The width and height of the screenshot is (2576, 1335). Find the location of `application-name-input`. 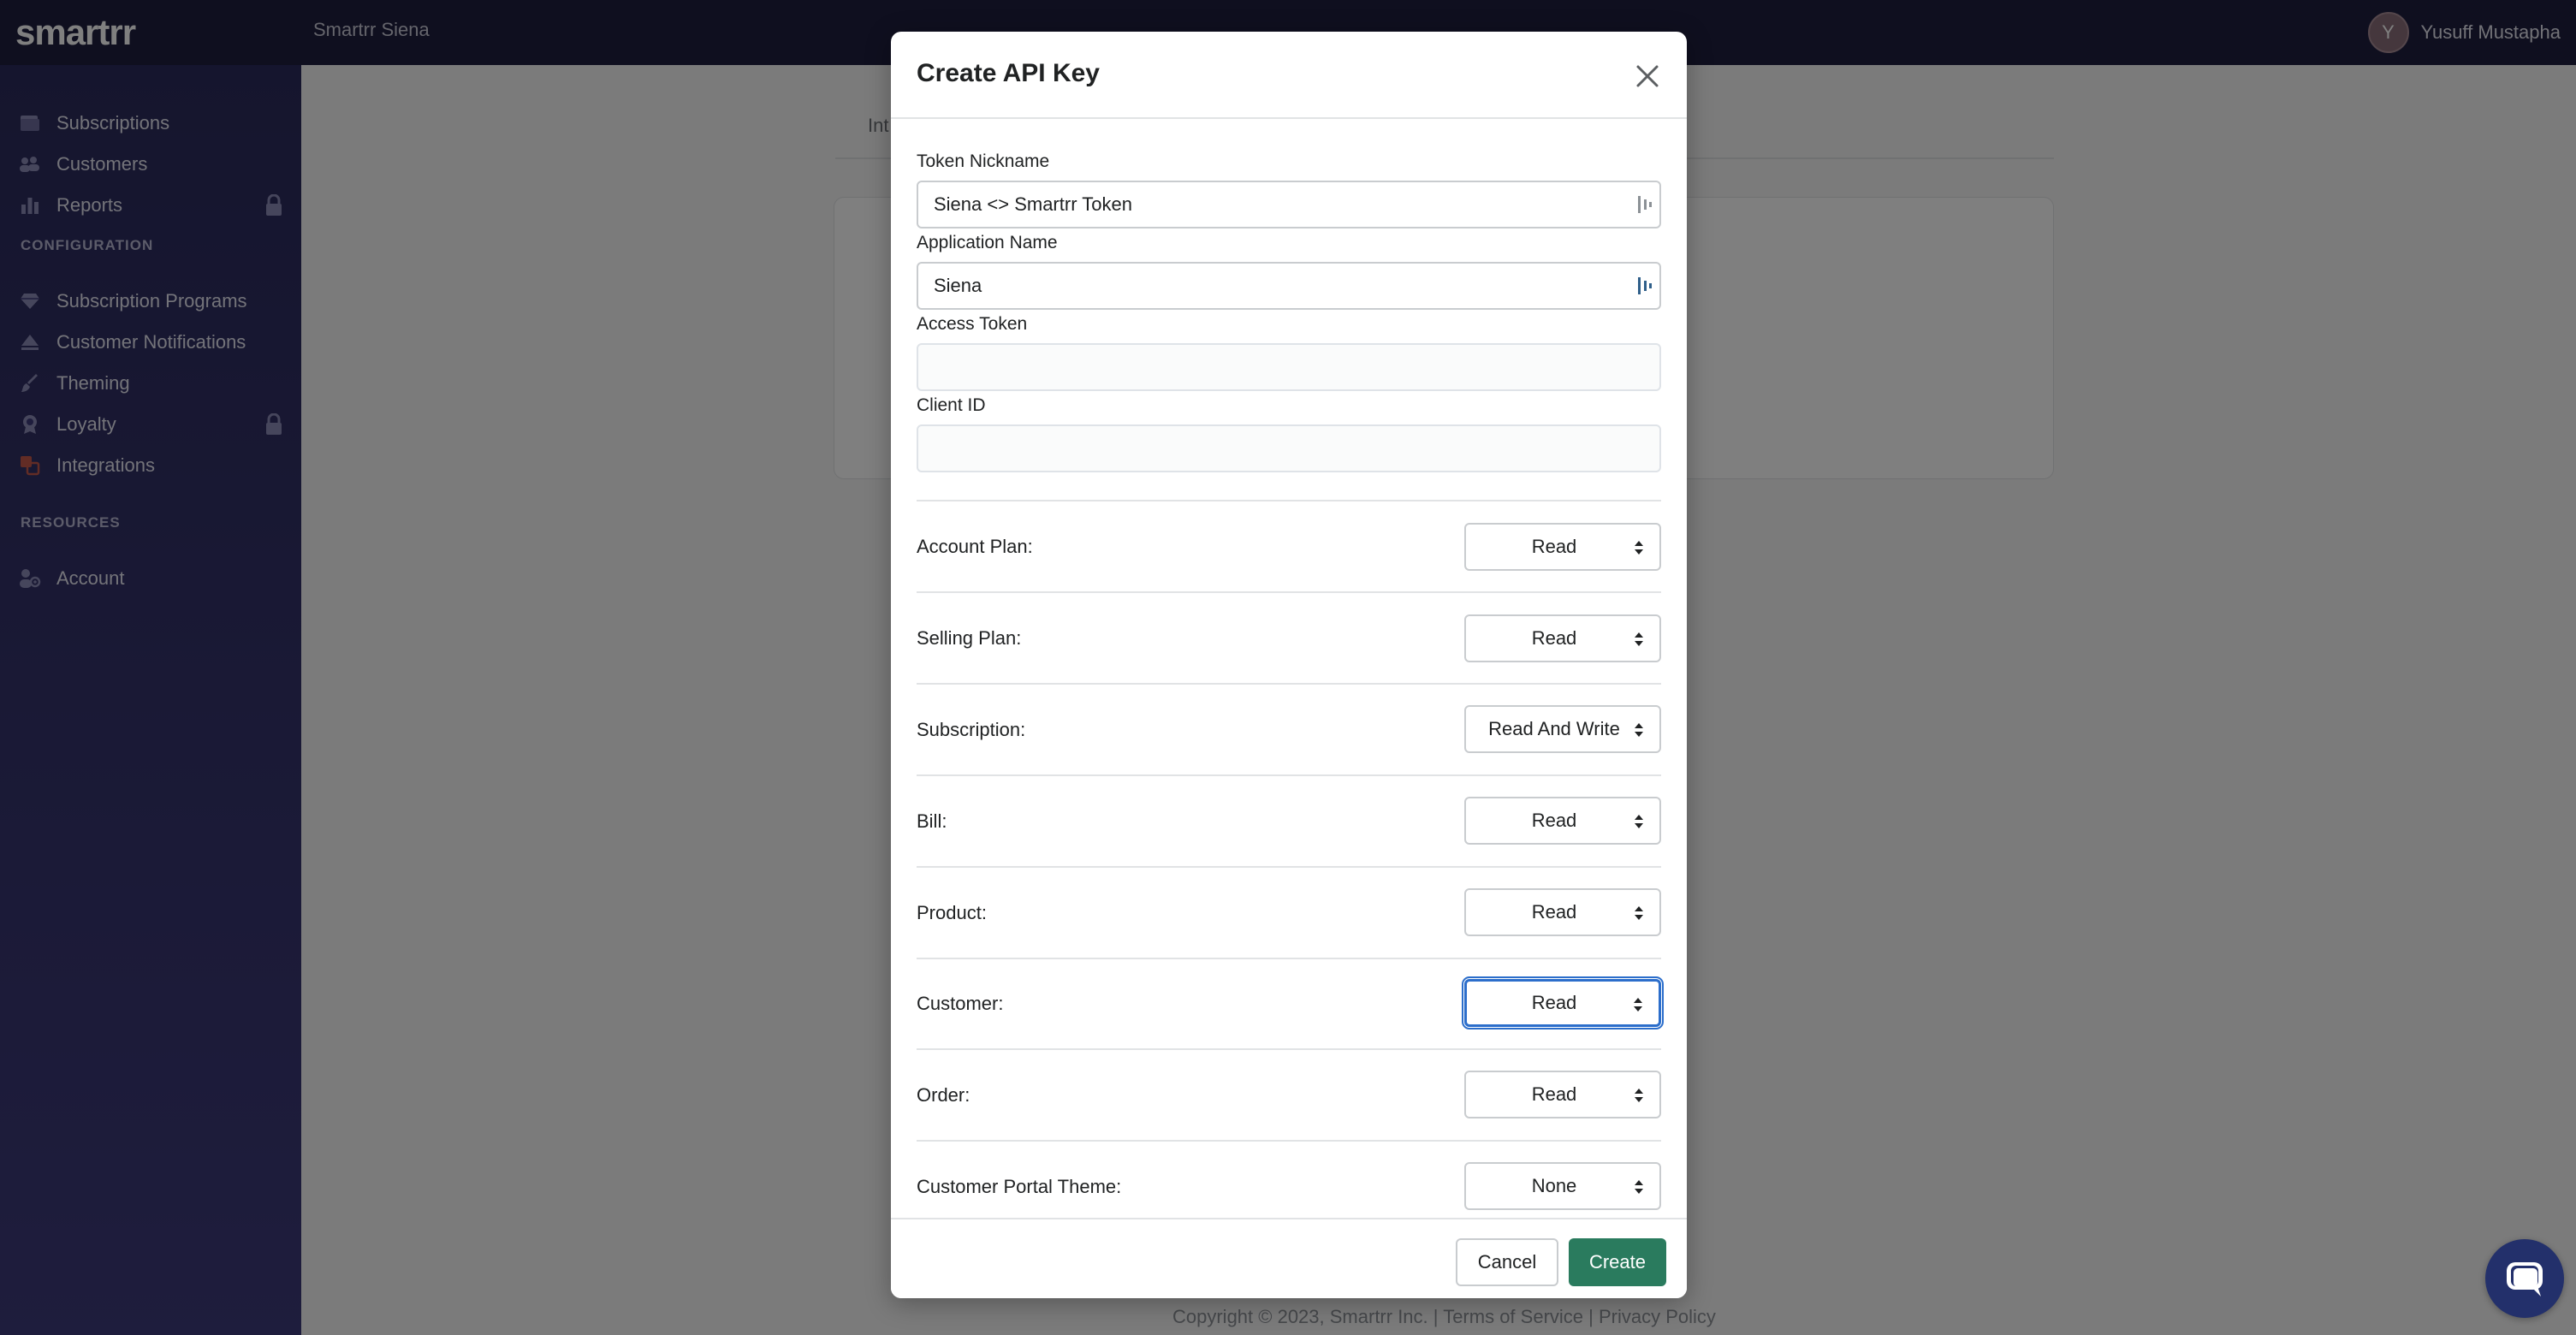

application-name-input is located at coordinates (1289, 286).